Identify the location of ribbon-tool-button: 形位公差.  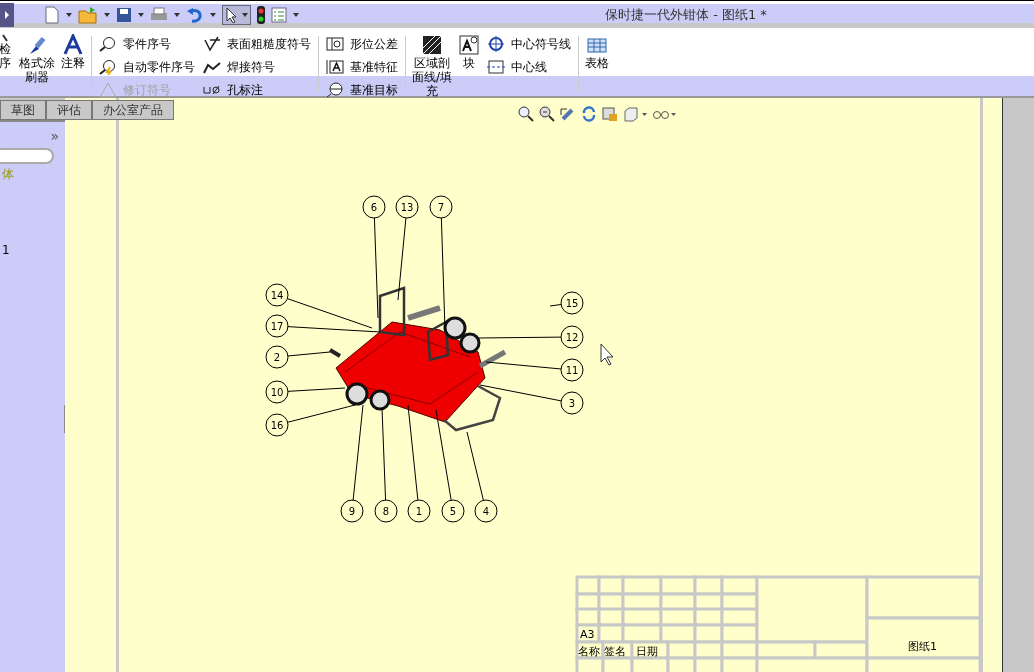
(362, 44).